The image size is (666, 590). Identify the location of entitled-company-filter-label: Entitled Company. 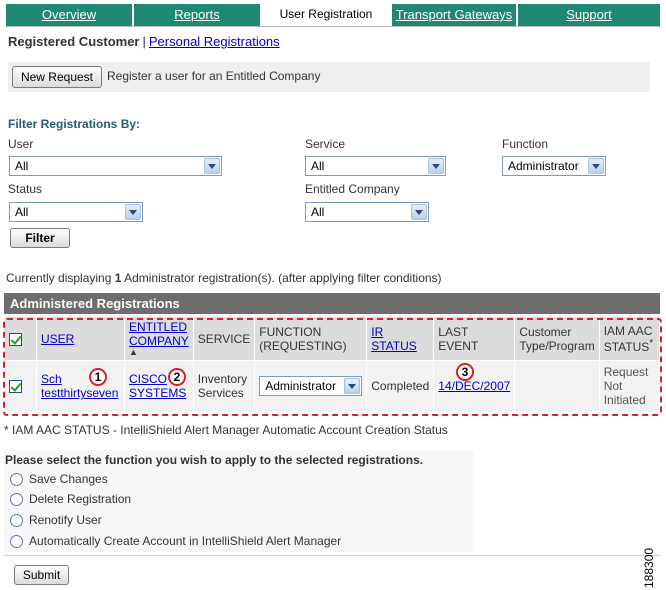
(352, 189).